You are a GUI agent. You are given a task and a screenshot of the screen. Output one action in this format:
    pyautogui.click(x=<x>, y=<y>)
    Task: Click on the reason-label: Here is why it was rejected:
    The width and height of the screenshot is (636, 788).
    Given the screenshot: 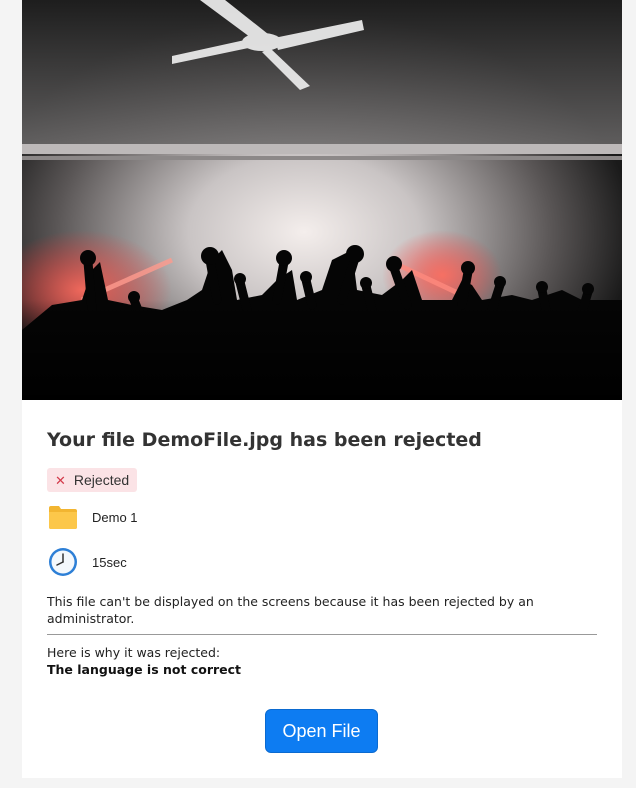 What is the action you would take?
    pyautogui.click(x=134, y=652)
    